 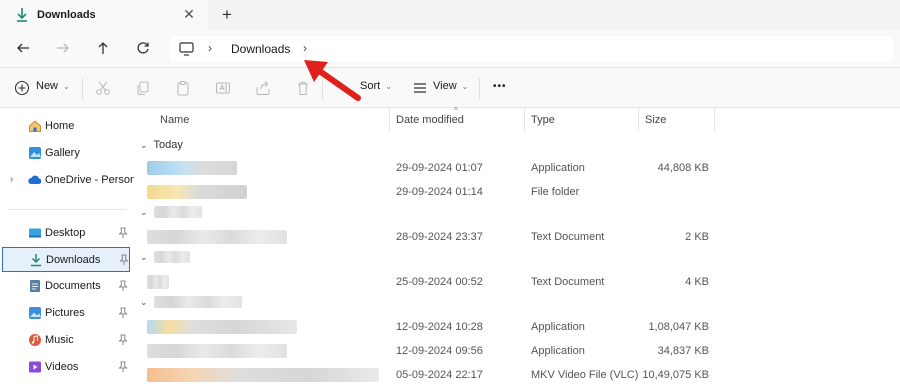 What do you see at coordinates (517, 351) in the screenshot?
I see `table-row: 12-09-2024 09:56 Application 34,837 KB` at bounding box center [517, 351].